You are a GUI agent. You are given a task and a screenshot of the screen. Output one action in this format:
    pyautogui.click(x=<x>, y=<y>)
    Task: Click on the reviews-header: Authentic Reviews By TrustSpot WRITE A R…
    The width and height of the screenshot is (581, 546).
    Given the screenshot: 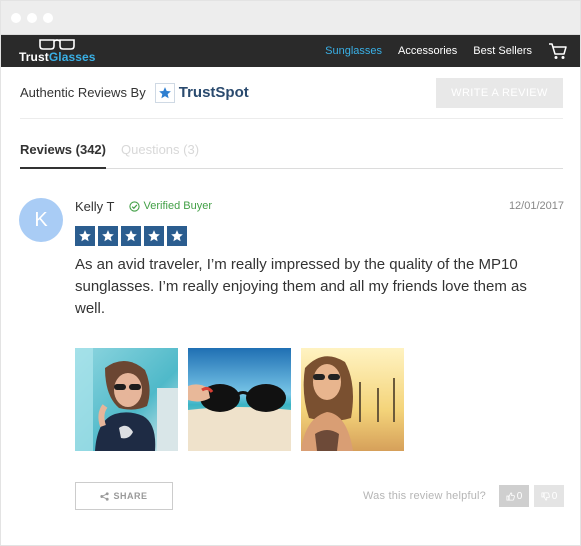 What is the action you would take?
    pyautogui.click(x=291, y=93)
    